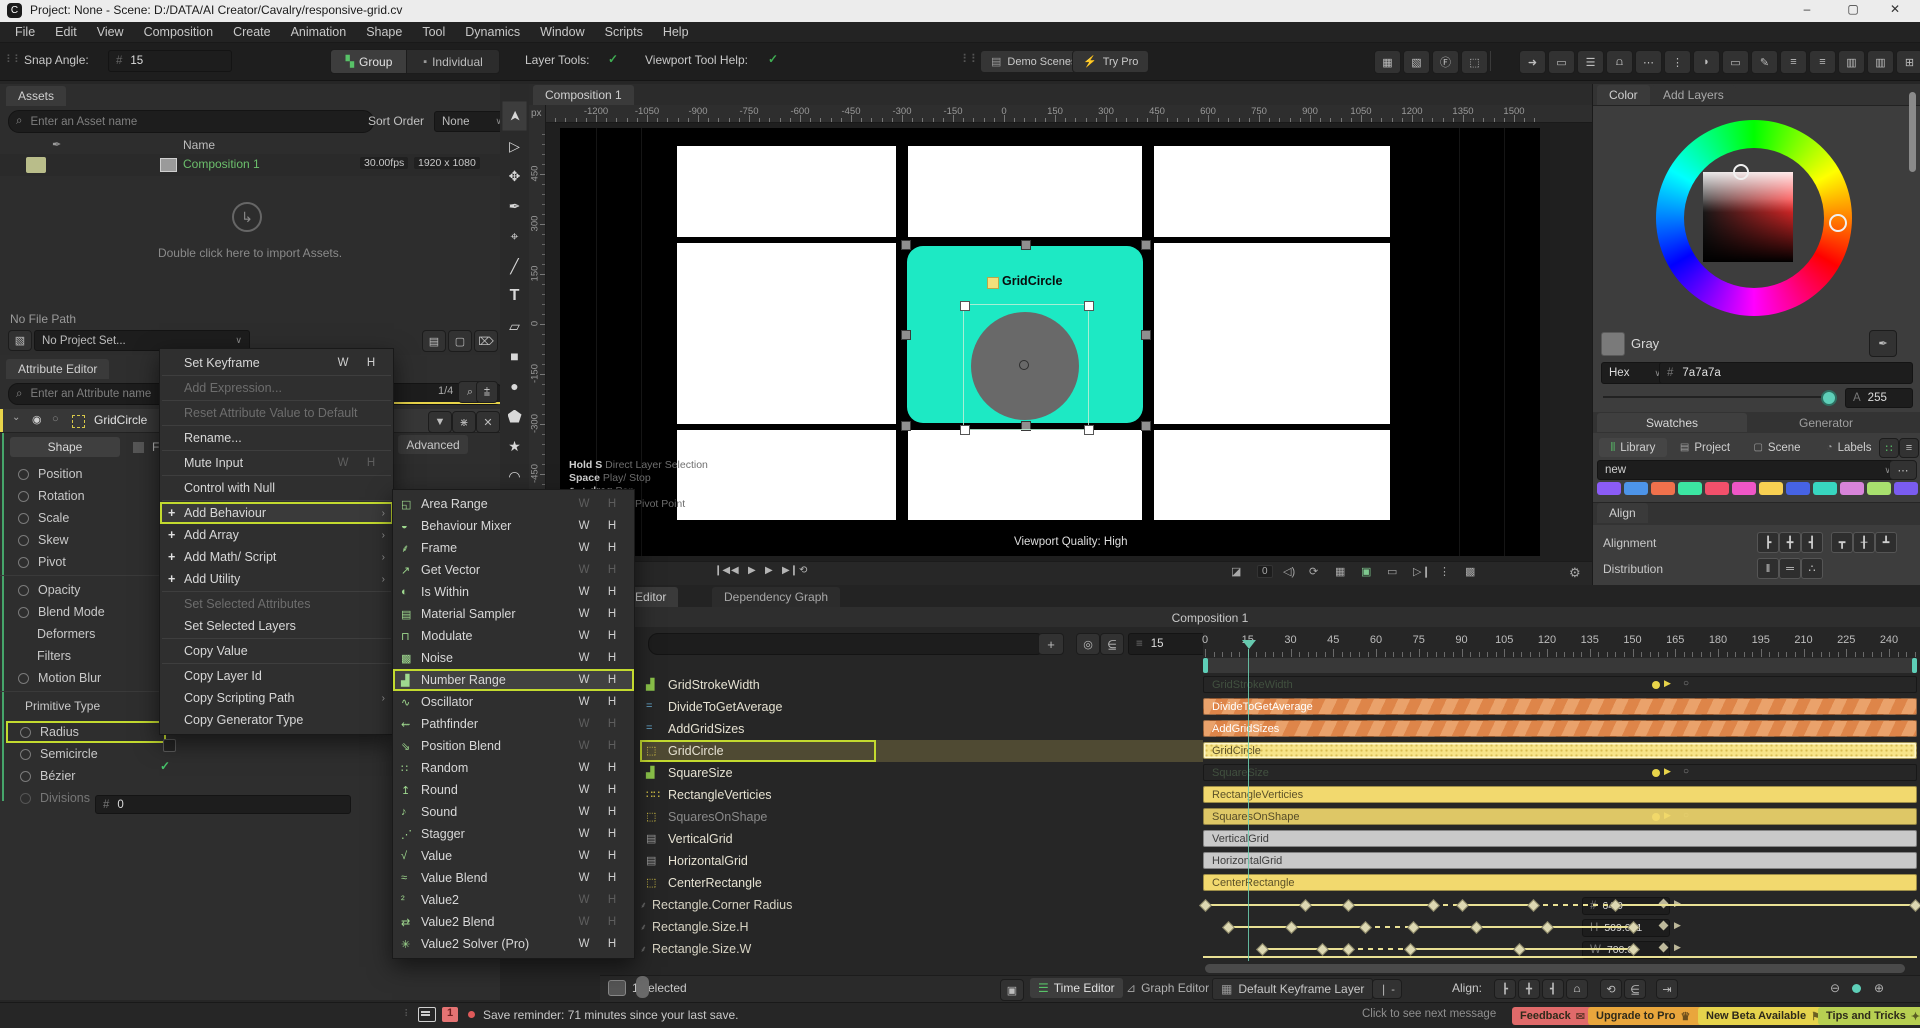  Describe the element at coordinates (1529, 989) in the screenshot. I see `footer-align-button: ╋` at that location.